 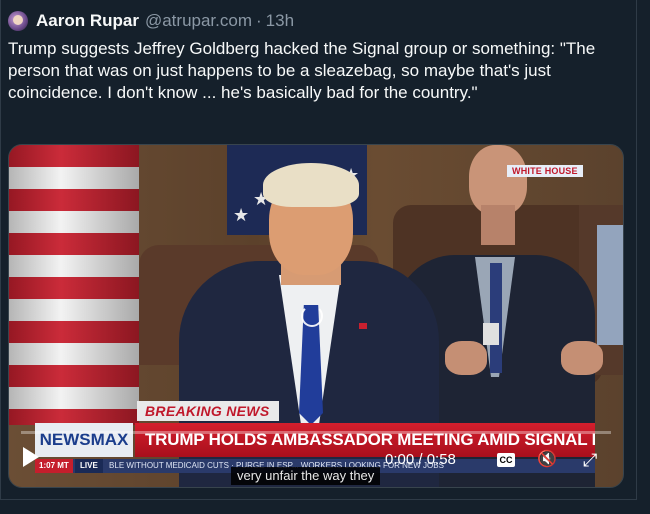 I want to click on avatar, so click(x=18, y=21).